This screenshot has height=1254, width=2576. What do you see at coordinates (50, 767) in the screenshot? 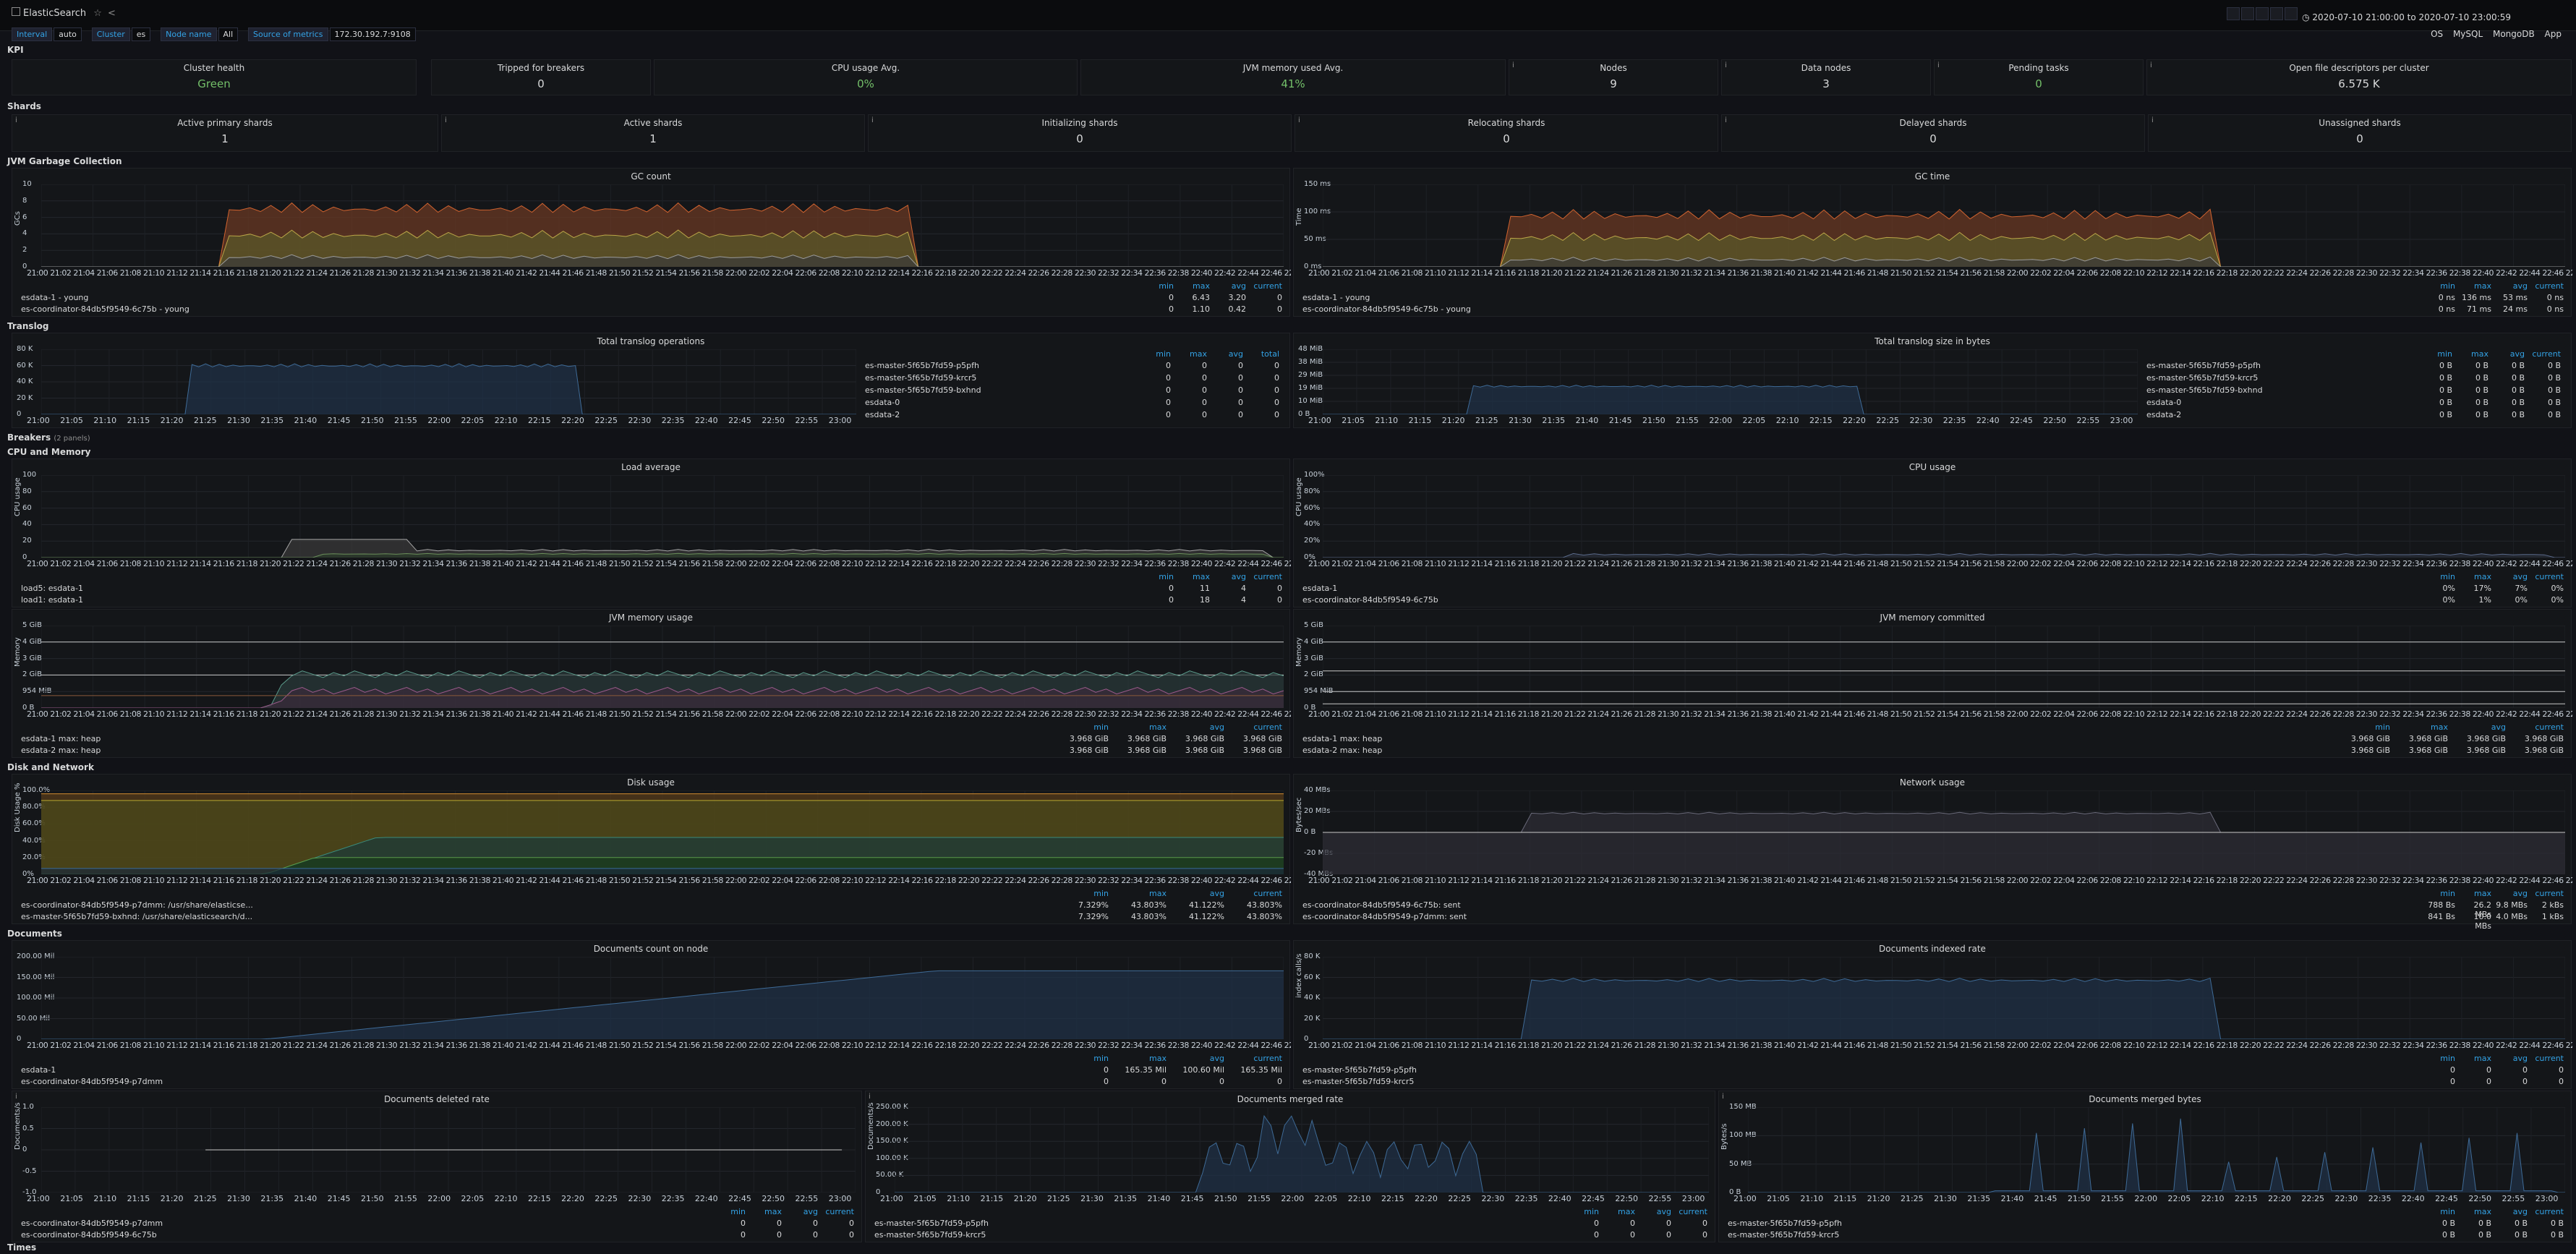
I see `row-disk: Disk and Network` at bounding box center [50, 767].